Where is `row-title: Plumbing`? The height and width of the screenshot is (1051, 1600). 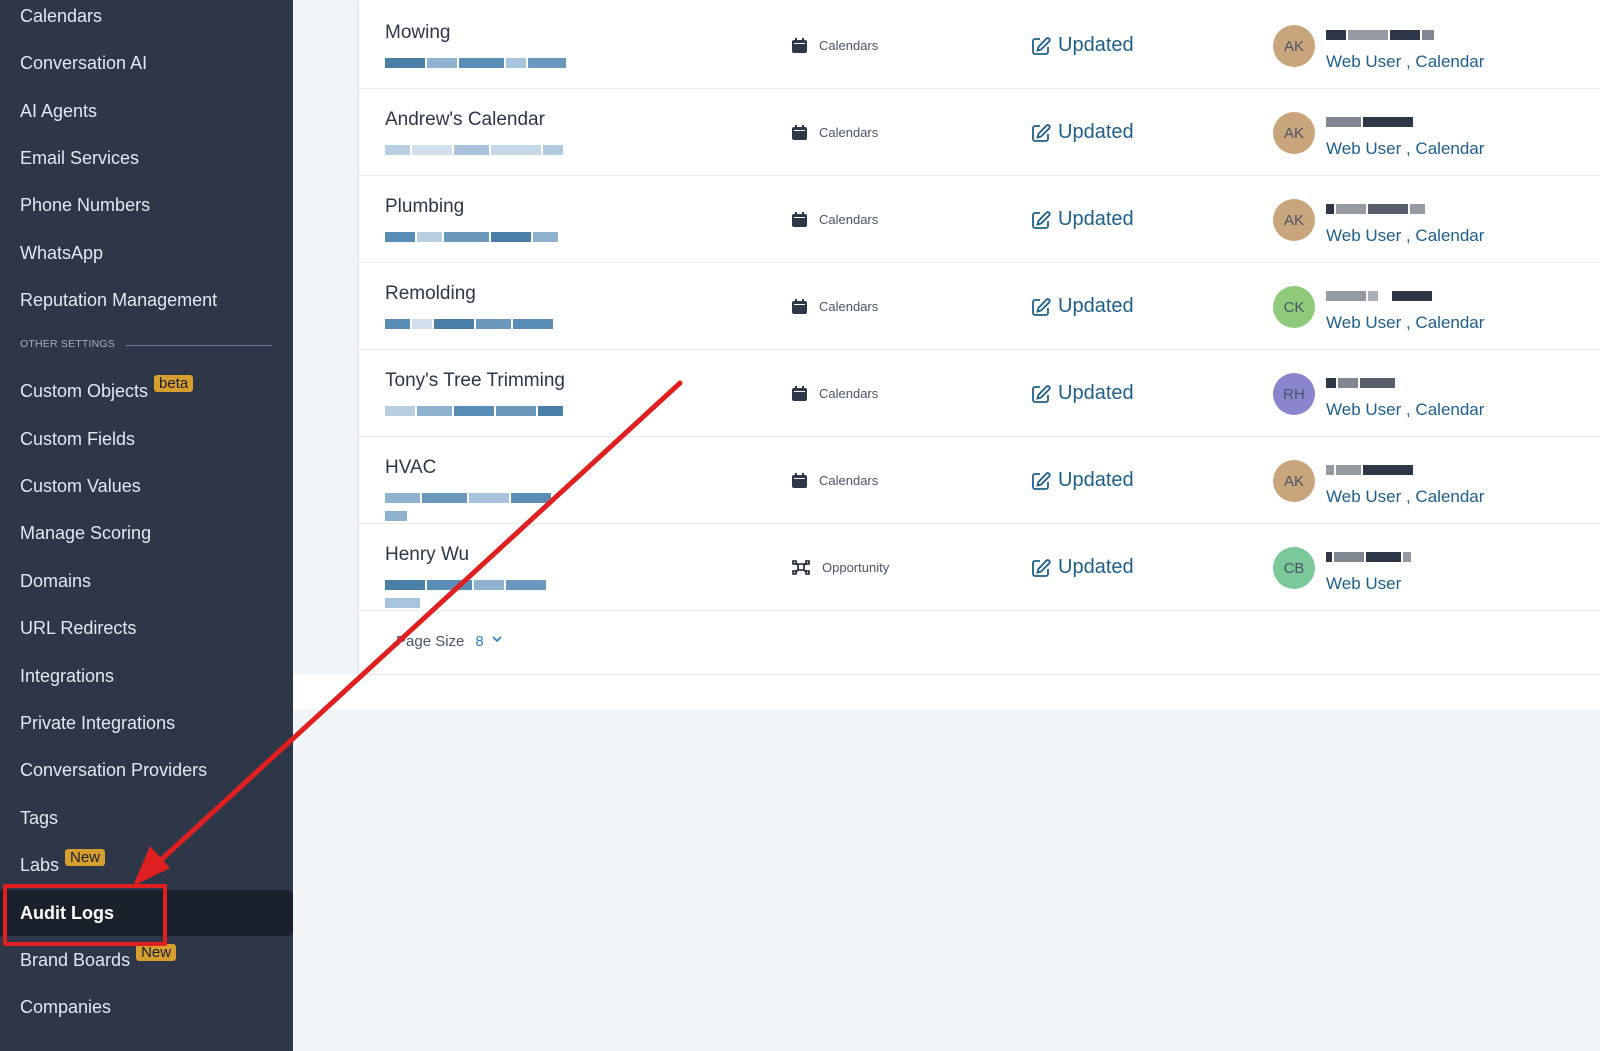
row-title: Plumbing is located at coordinates (425, 206).